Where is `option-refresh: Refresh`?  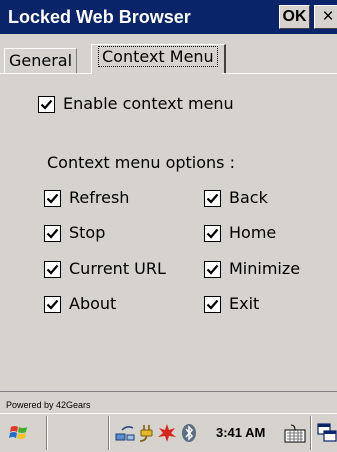 option-refresh: Refresh is located at coordinates (86, 198).